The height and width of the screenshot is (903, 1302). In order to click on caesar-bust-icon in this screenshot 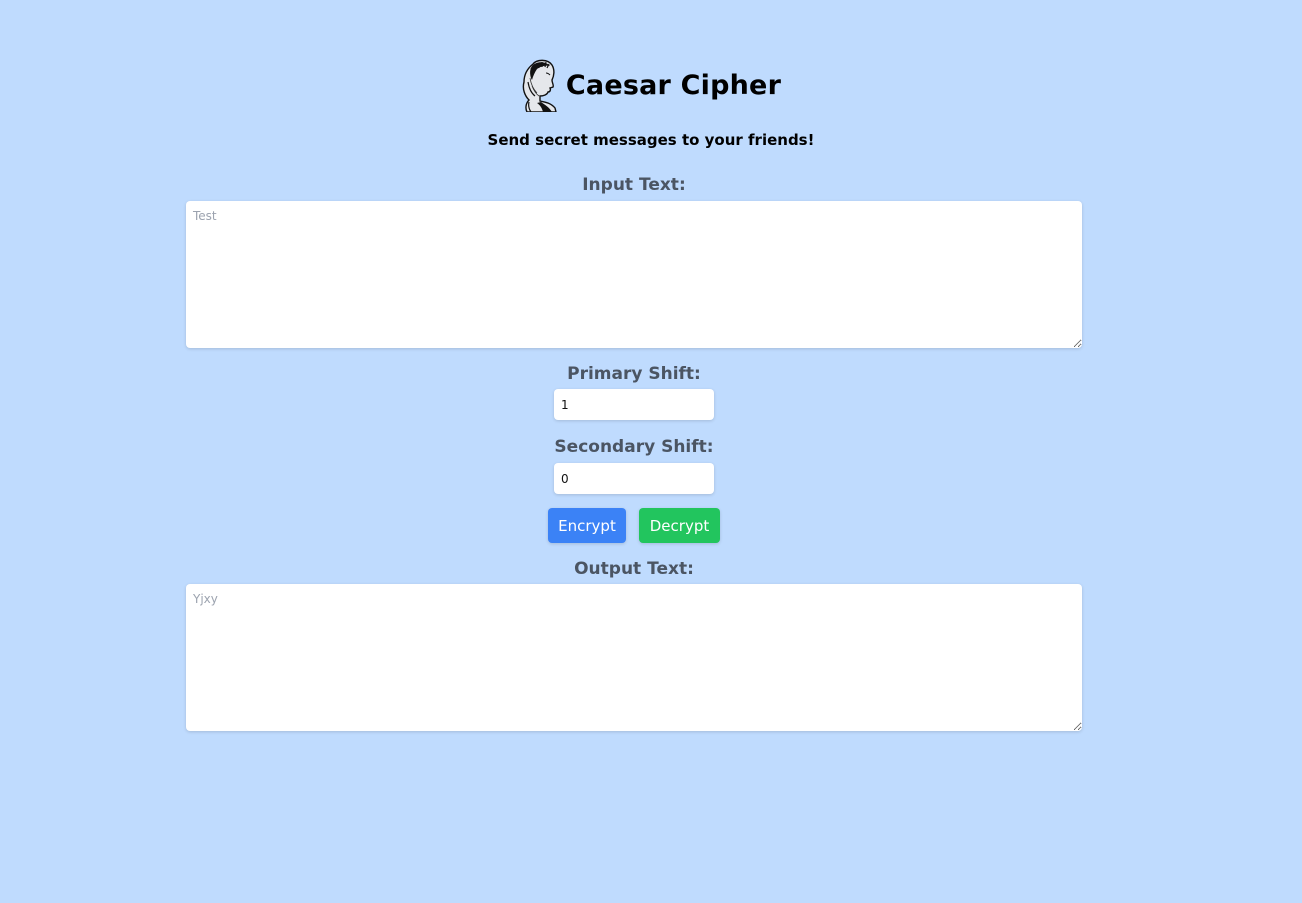, I will do `click(539, 85)`.